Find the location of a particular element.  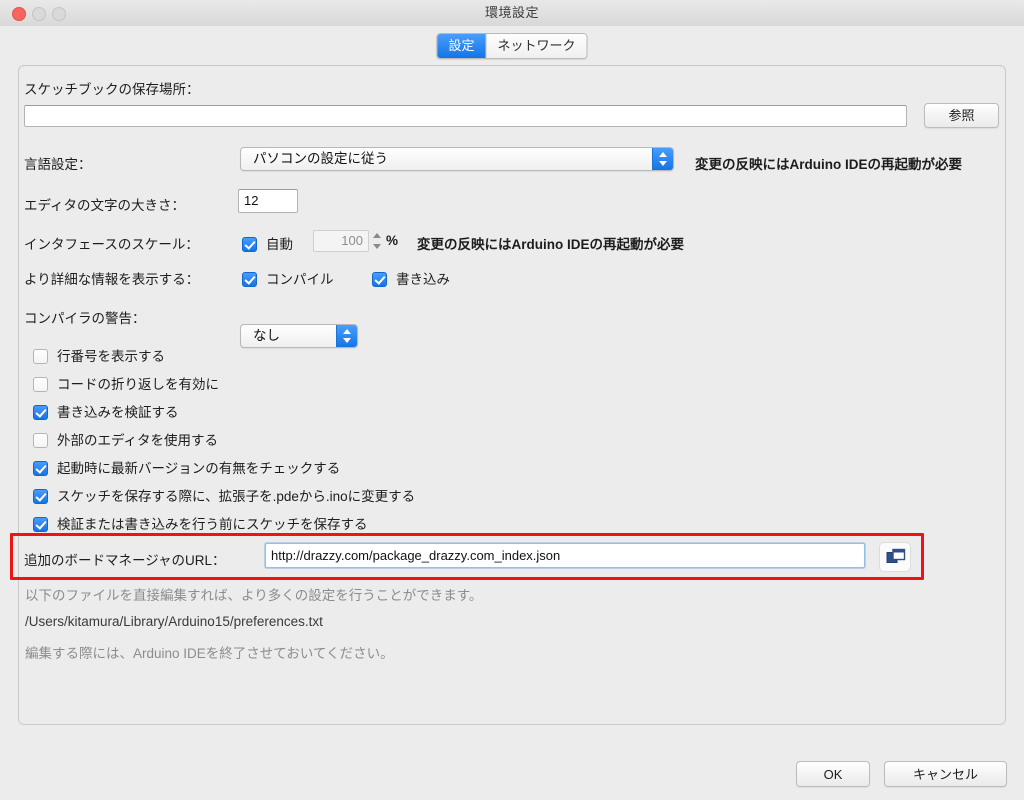

checkbox-label: スケッチを保存する際に、拡張子を.pdeから.inoに変更する is located at coordinates (236, 496).